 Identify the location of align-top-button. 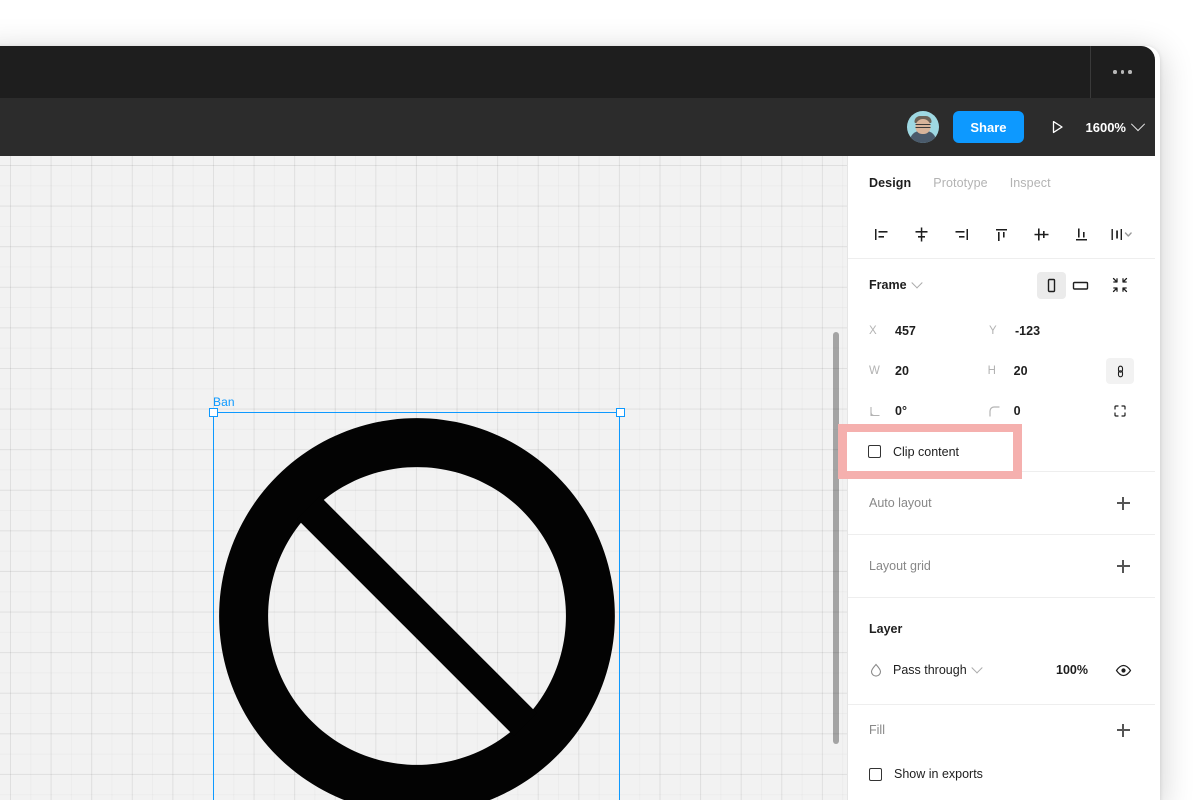
(1001, 234).